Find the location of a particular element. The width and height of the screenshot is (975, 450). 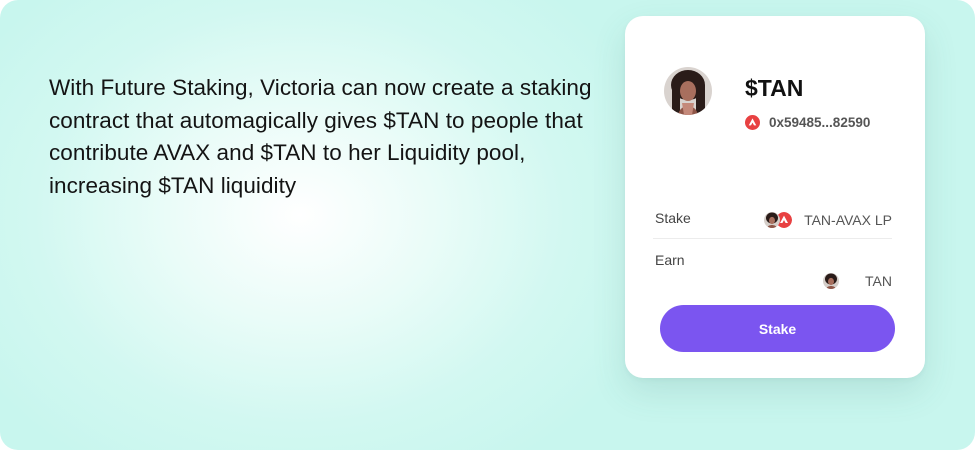

avatar is located at coordinates (688, 91).